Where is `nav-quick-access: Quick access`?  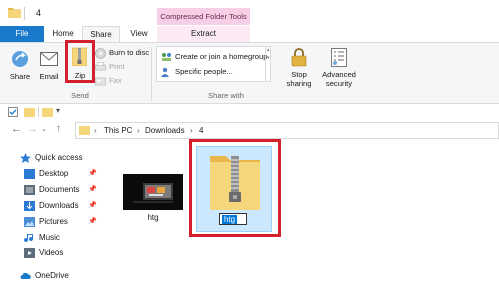 nav-quick-access: Quick access is located at coordinates (51, 158).